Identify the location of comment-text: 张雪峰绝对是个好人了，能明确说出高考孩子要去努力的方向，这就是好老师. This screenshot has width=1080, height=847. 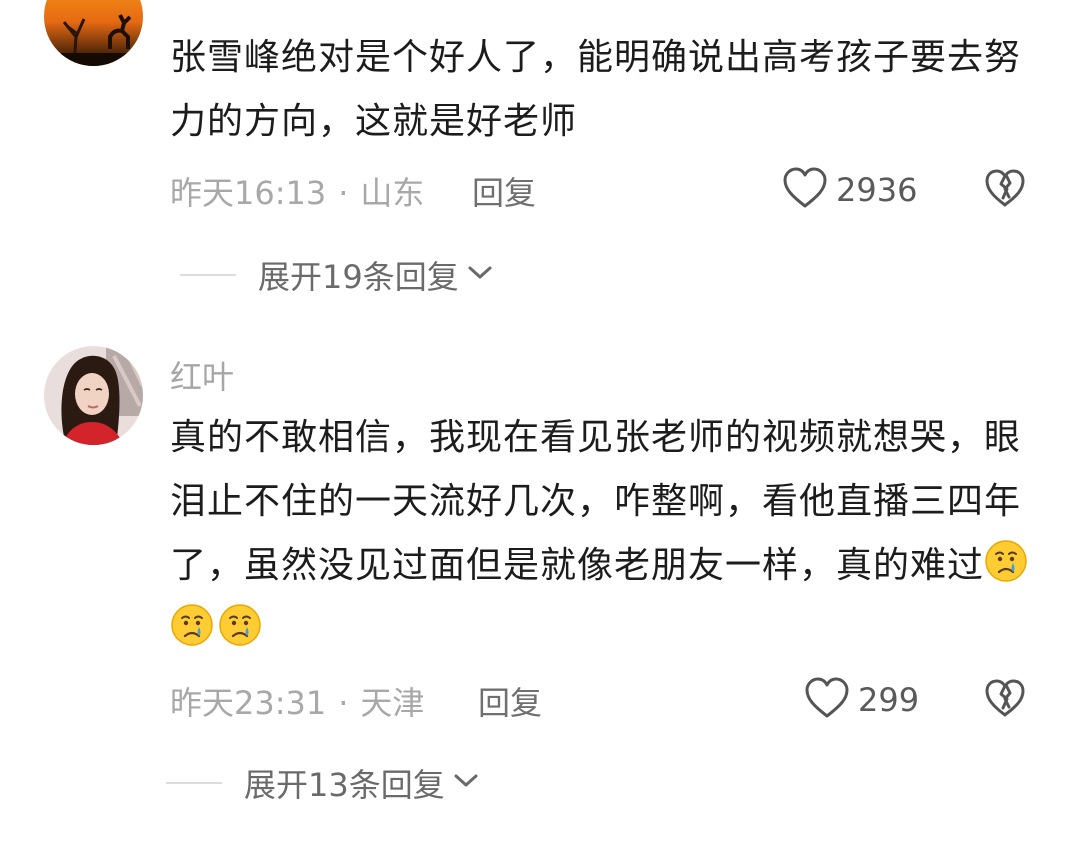
(605, 90).